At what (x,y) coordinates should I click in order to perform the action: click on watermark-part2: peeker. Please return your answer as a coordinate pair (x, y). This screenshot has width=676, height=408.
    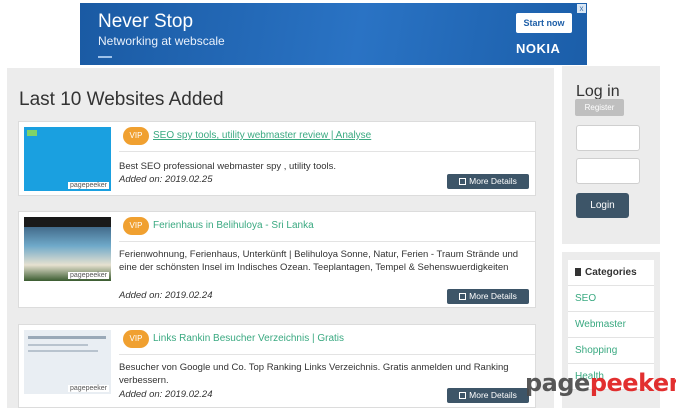
    Looking at the image, I should click on (632, 383).